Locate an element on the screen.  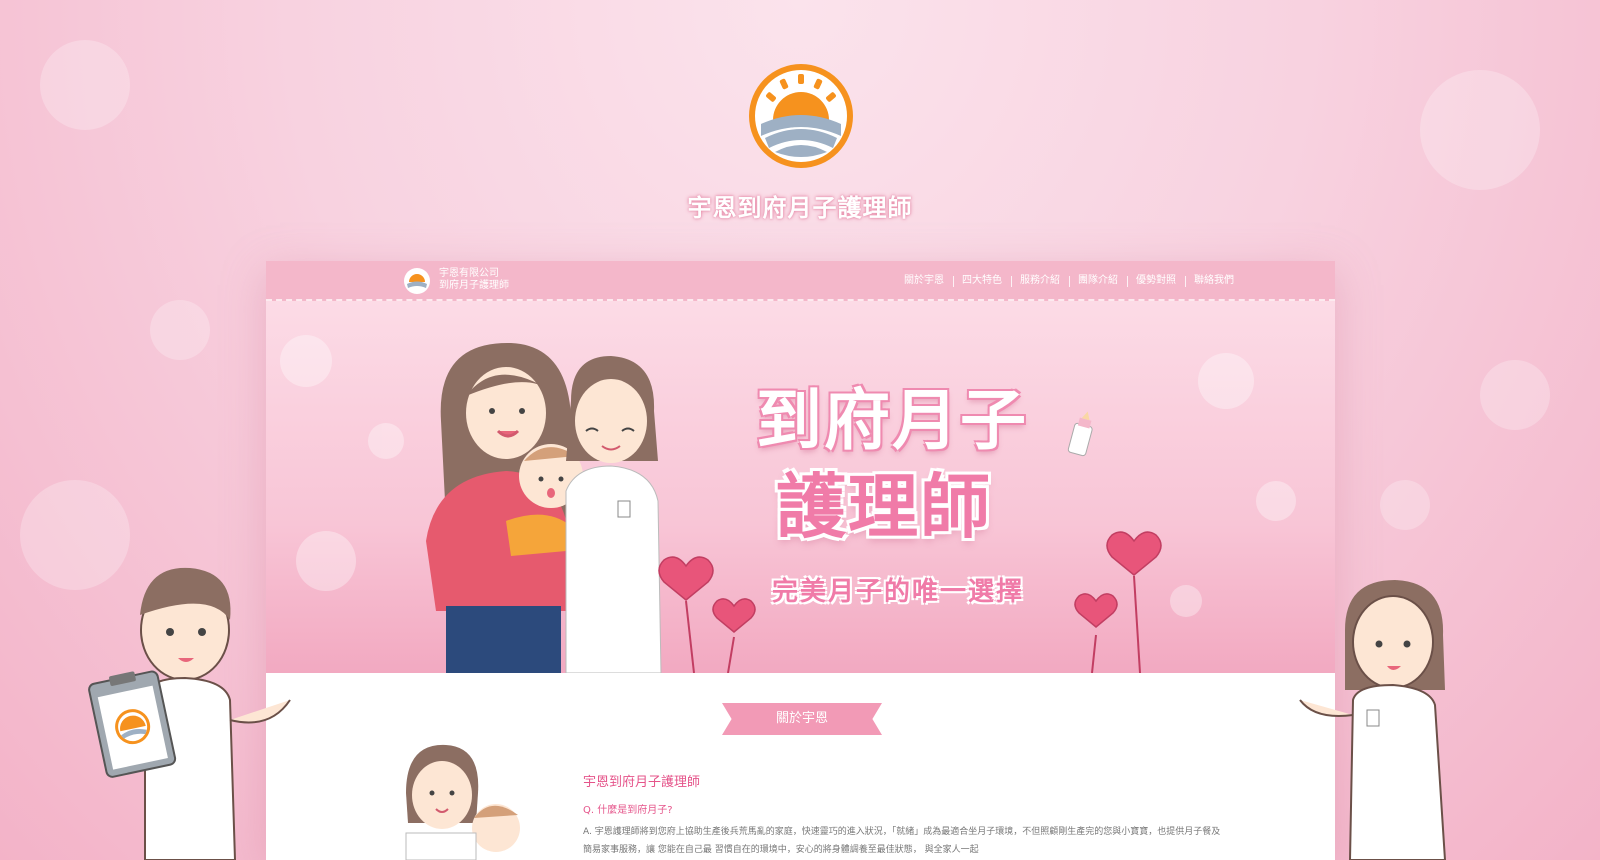
main-menu: 關於宇恩 四大特色 服務介紹 團隊介紹 優勢對照 聯絡我們 is located at coordinates (1069, 283).